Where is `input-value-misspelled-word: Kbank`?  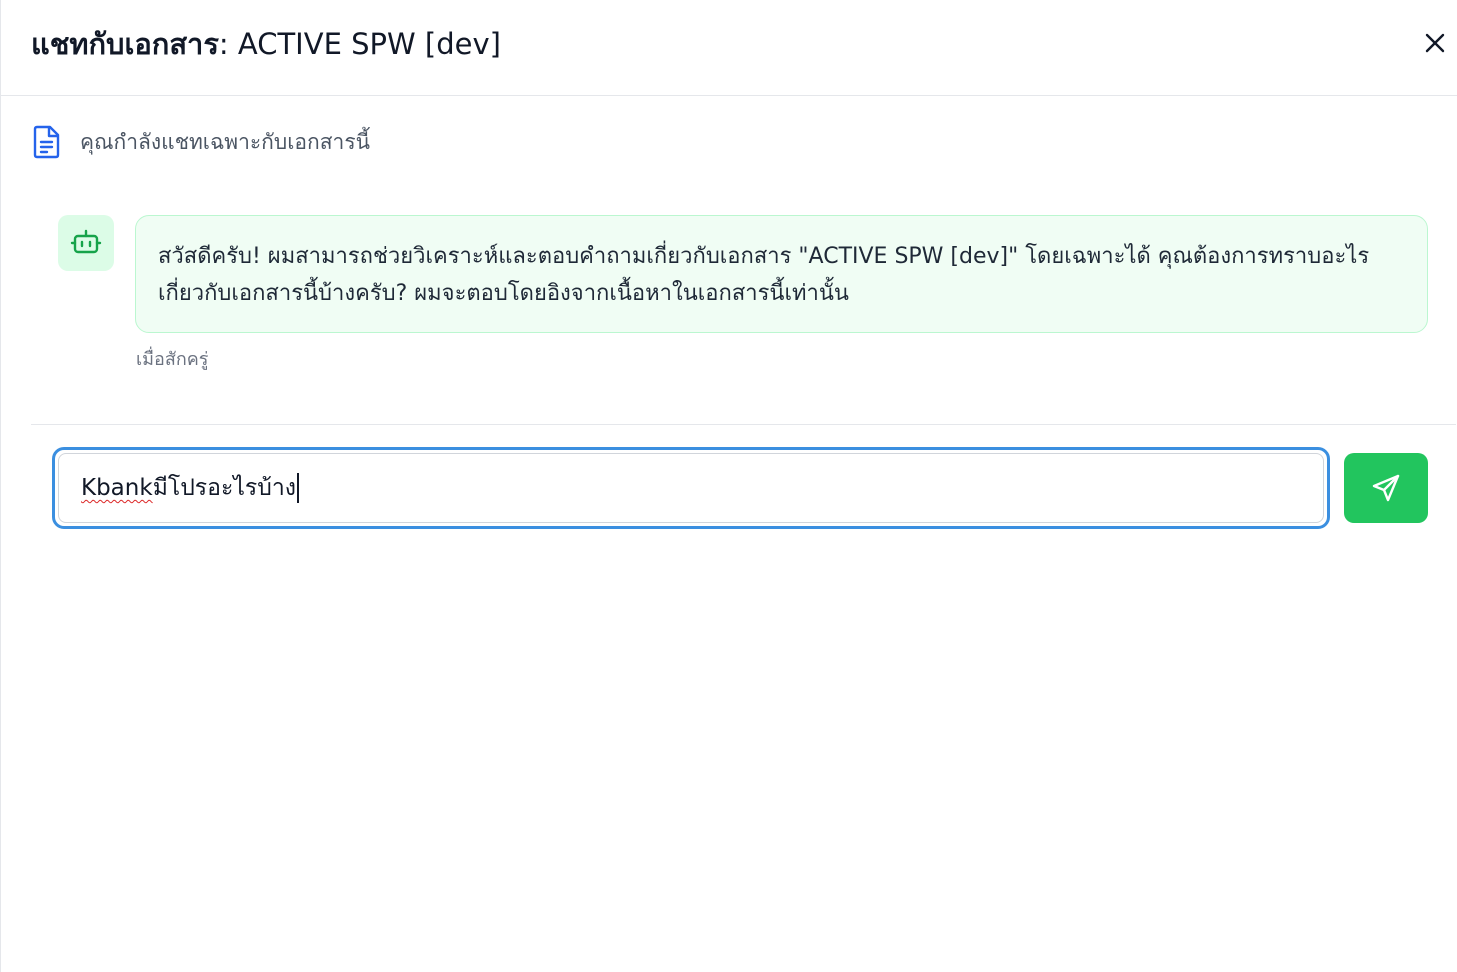
input-value-misspelled-word: Kbank is located at coordinates (117, 488).